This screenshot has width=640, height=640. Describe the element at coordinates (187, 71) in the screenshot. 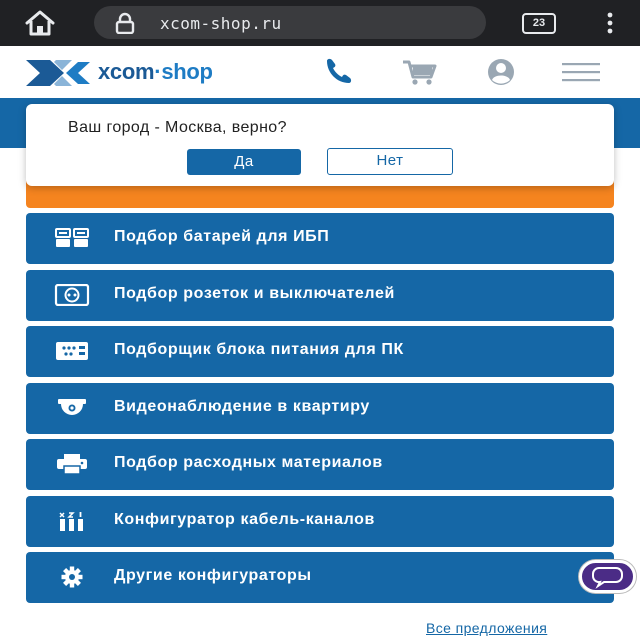

I see `logo-word-shop: shop` at that location.